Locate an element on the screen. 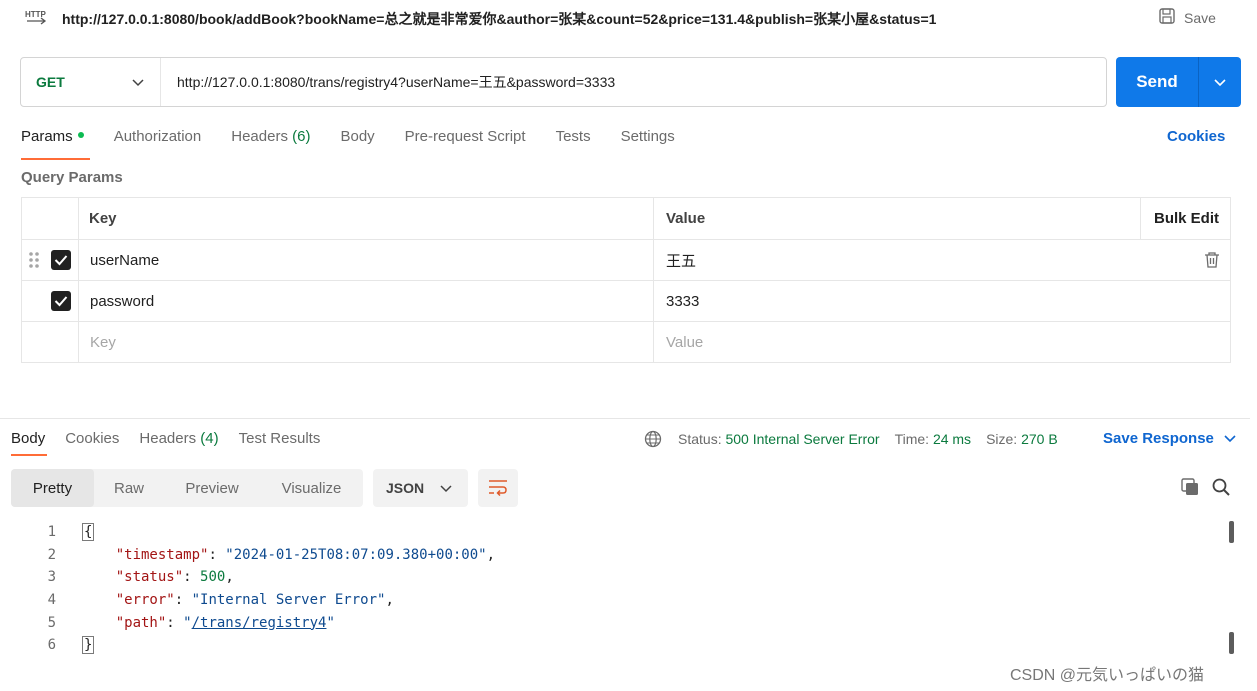 This screenshot has height=691, width=1257. tab-test-results: Test Results is located at coordinates (280, 438).